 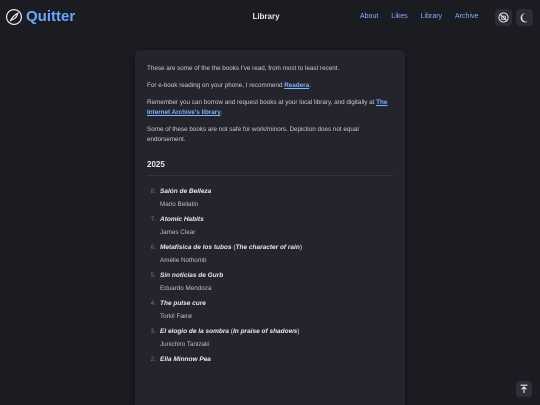 What do you see at coordinates (176, 316) in the screenshot?
I see `book-author: Torkil Færø` at bounding box center [176, 316].